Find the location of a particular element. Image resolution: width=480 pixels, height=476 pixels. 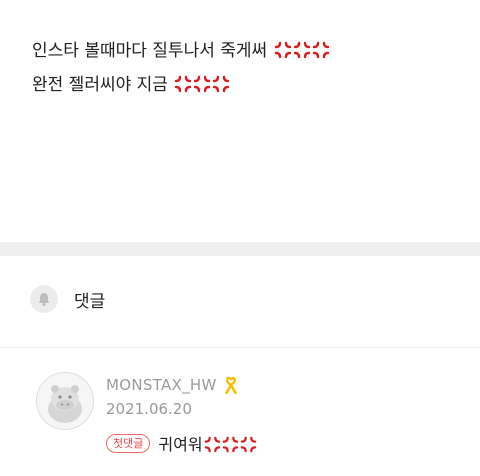

comment-text: 귀여워 is located at coordinates (207, 443).